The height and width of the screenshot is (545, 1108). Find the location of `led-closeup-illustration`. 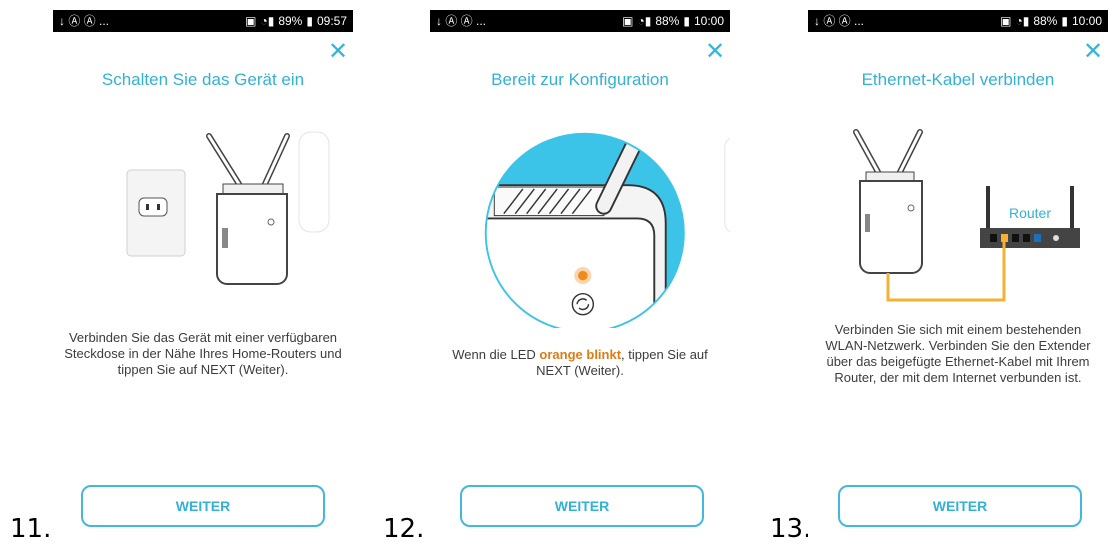

led-closeup-illustration is located at coordinates (607, 230).